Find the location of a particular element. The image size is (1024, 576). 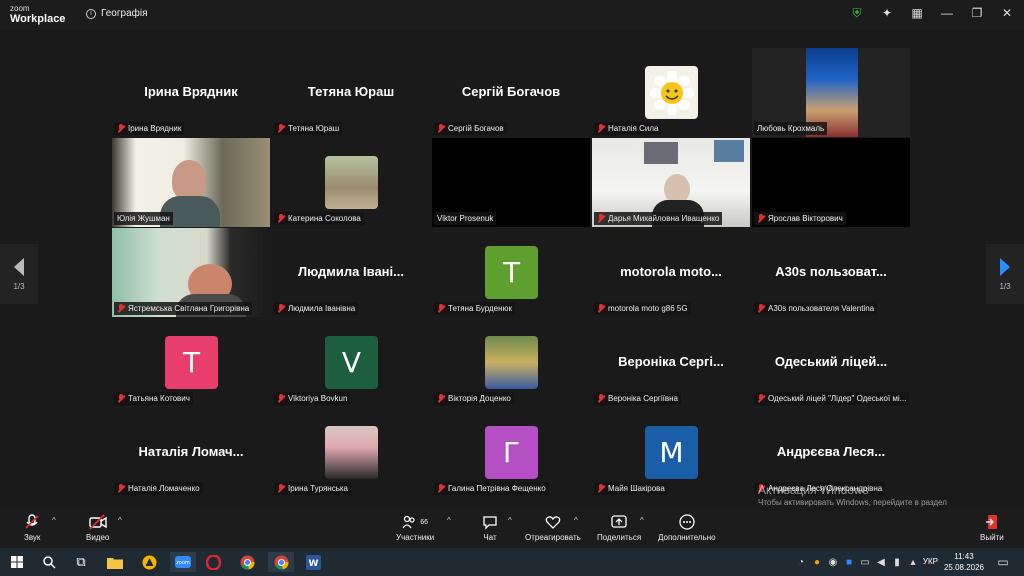

video-options-chevron-icon: ^ is located at coordinates (120, 520).